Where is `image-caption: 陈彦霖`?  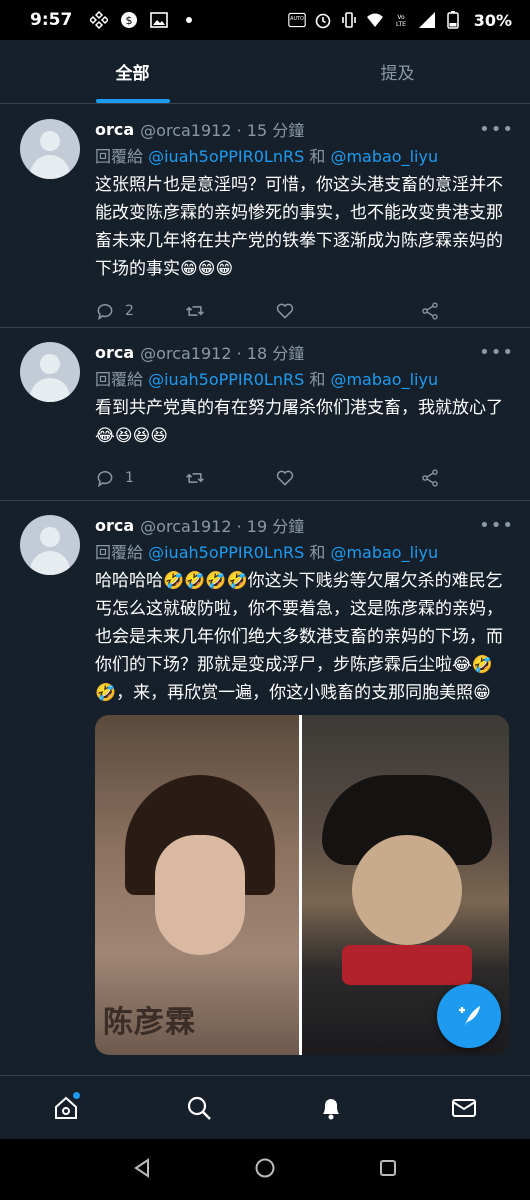
image-caption: 陈彦霖 is located at coordinates (149, 1022).